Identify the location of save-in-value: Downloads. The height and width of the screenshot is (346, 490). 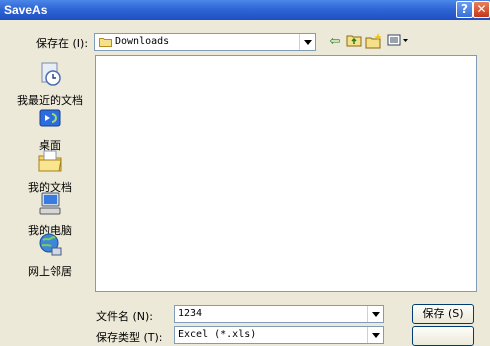
(142, 41).